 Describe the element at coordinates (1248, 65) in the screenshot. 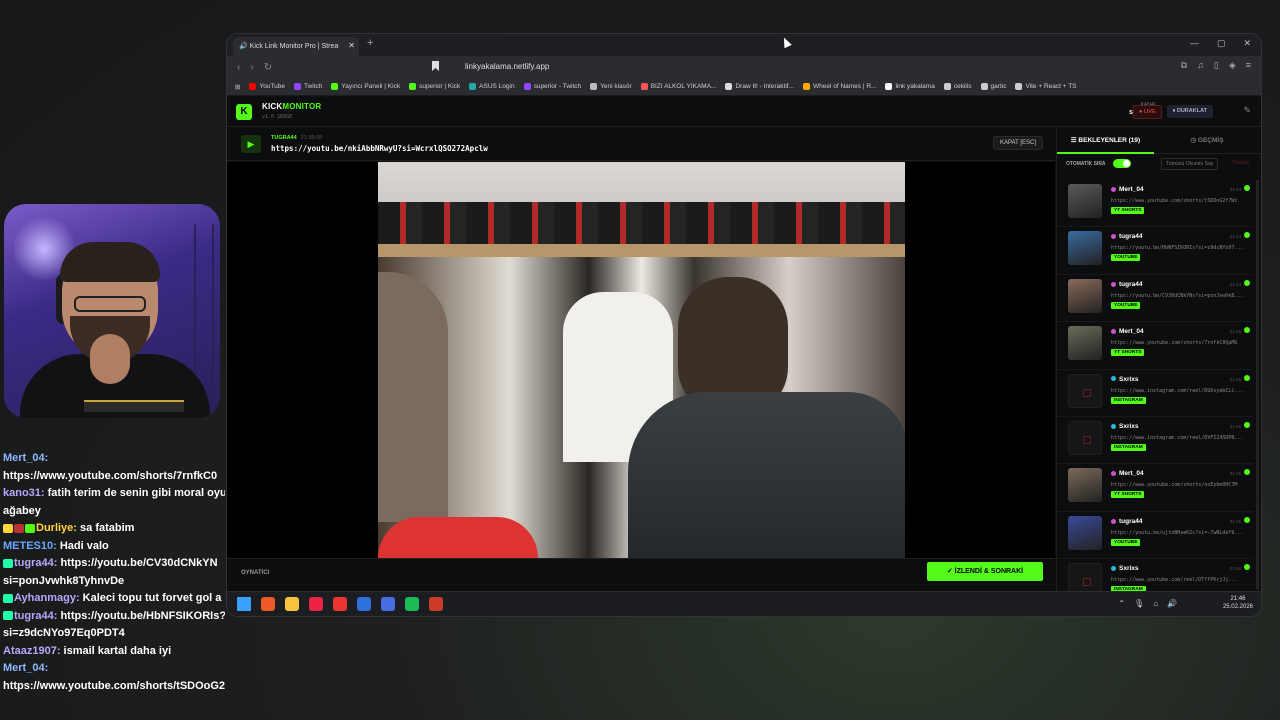

I see `menu-icon: ≡` at that location.